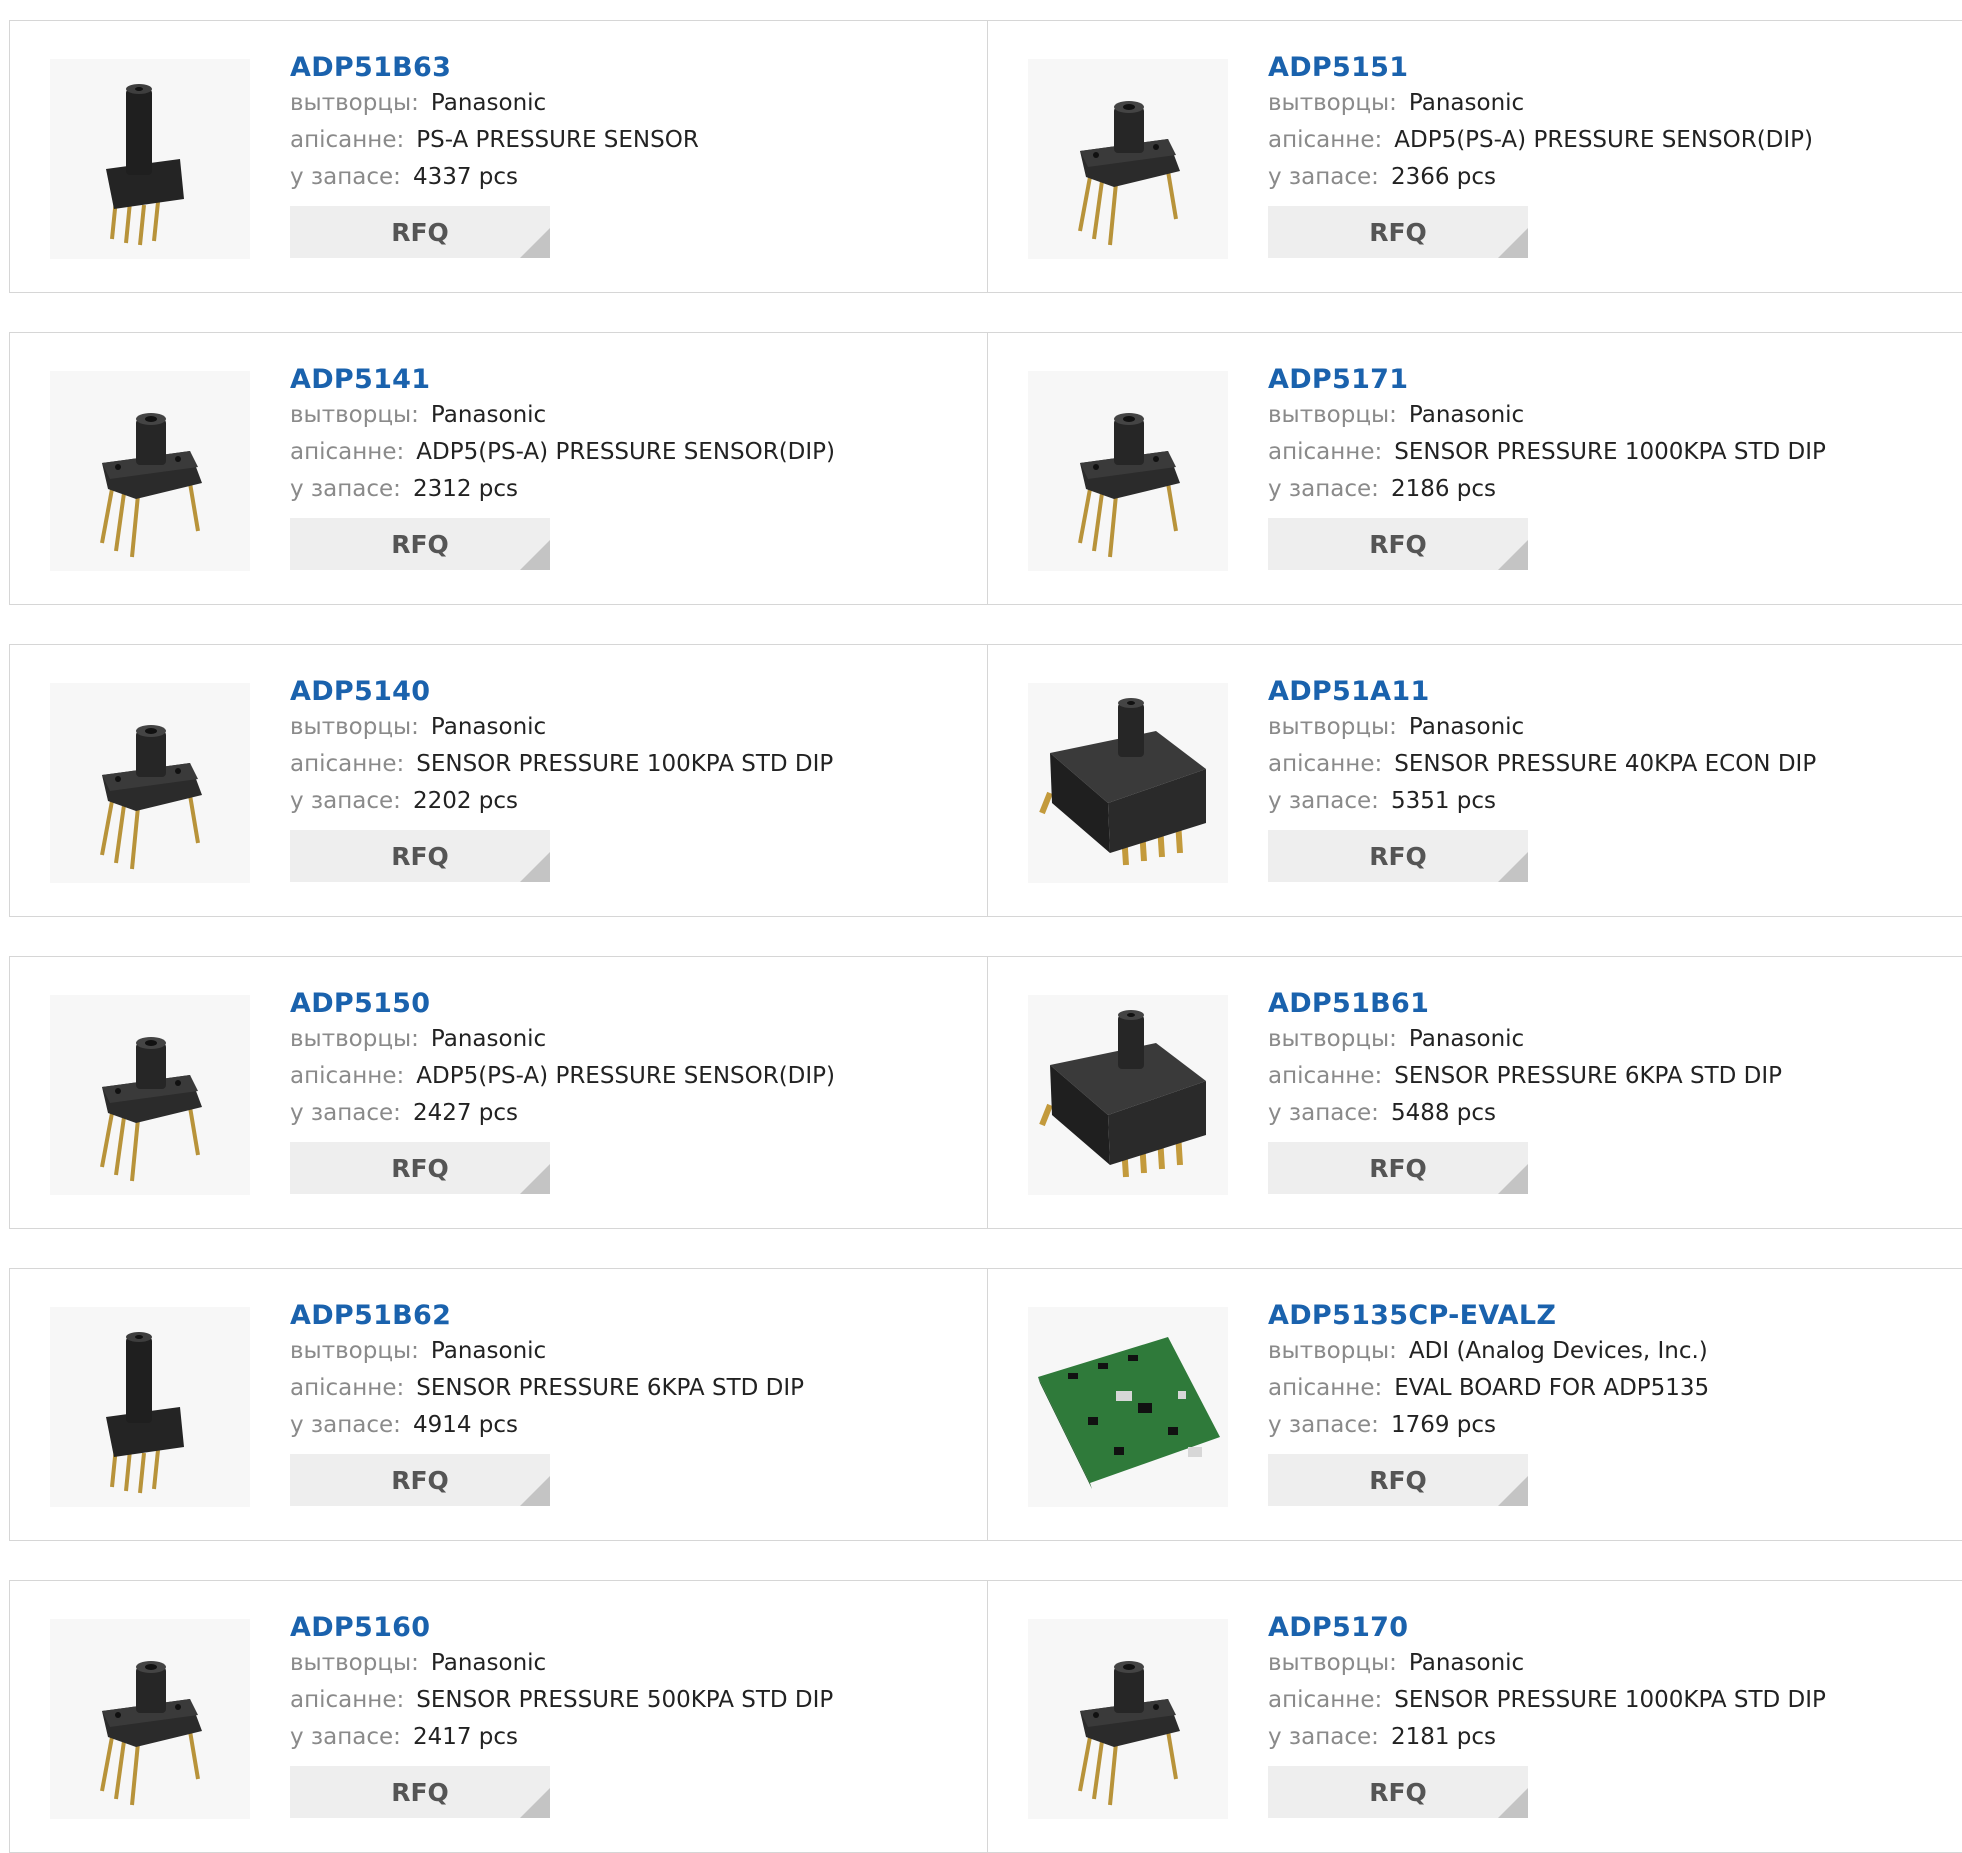 This screenshot has height=1853, width=1962. Describe the element at coordinates (1443, 177) in the screenshot. I see `stock-value: 2366 pcs` at that location.